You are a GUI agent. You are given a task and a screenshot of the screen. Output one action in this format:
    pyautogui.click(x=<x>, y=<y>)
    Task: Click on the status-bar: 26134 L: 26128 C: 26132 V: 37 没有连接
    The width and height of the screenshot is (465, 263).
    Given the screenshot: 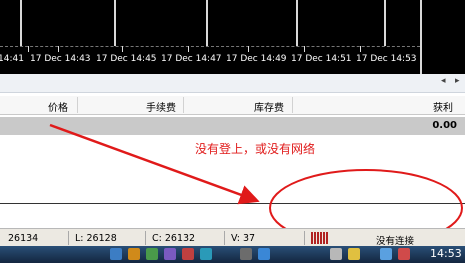 What is the action you would take?
    pyautogui.click(x=232, y=237)
    